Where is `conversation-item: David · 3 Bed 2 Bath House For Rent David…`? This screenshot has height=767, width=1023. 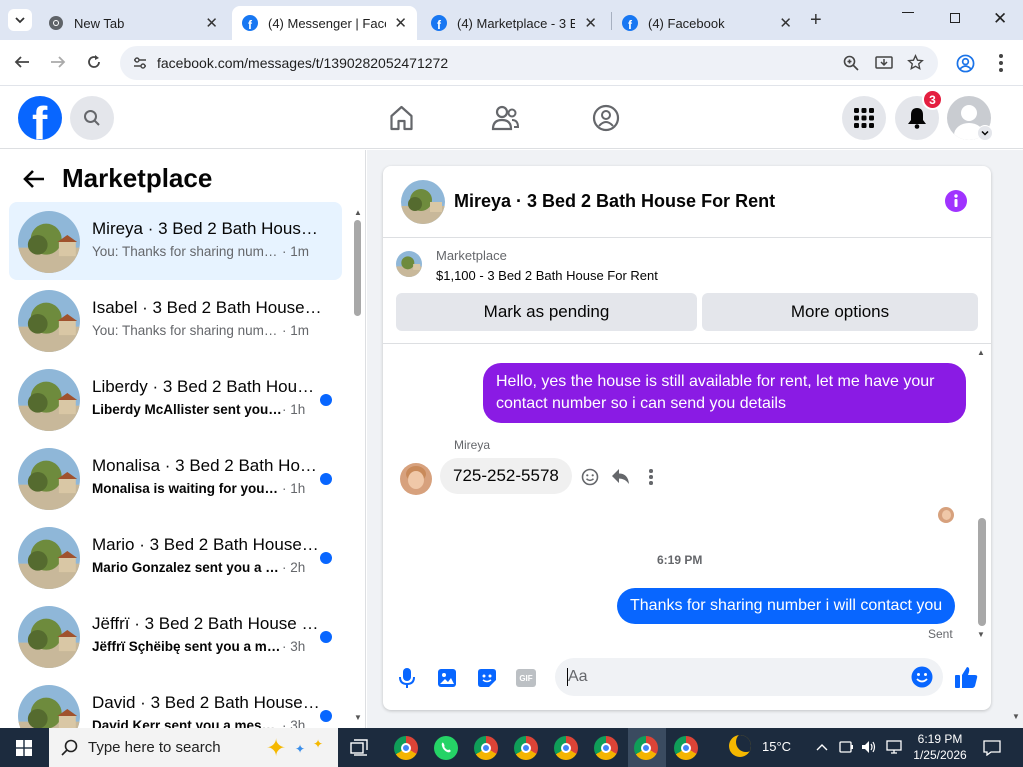 conversation-item: David · 3 Bed 2 Bath House For Rent David… is located at coordinates (175, 702).